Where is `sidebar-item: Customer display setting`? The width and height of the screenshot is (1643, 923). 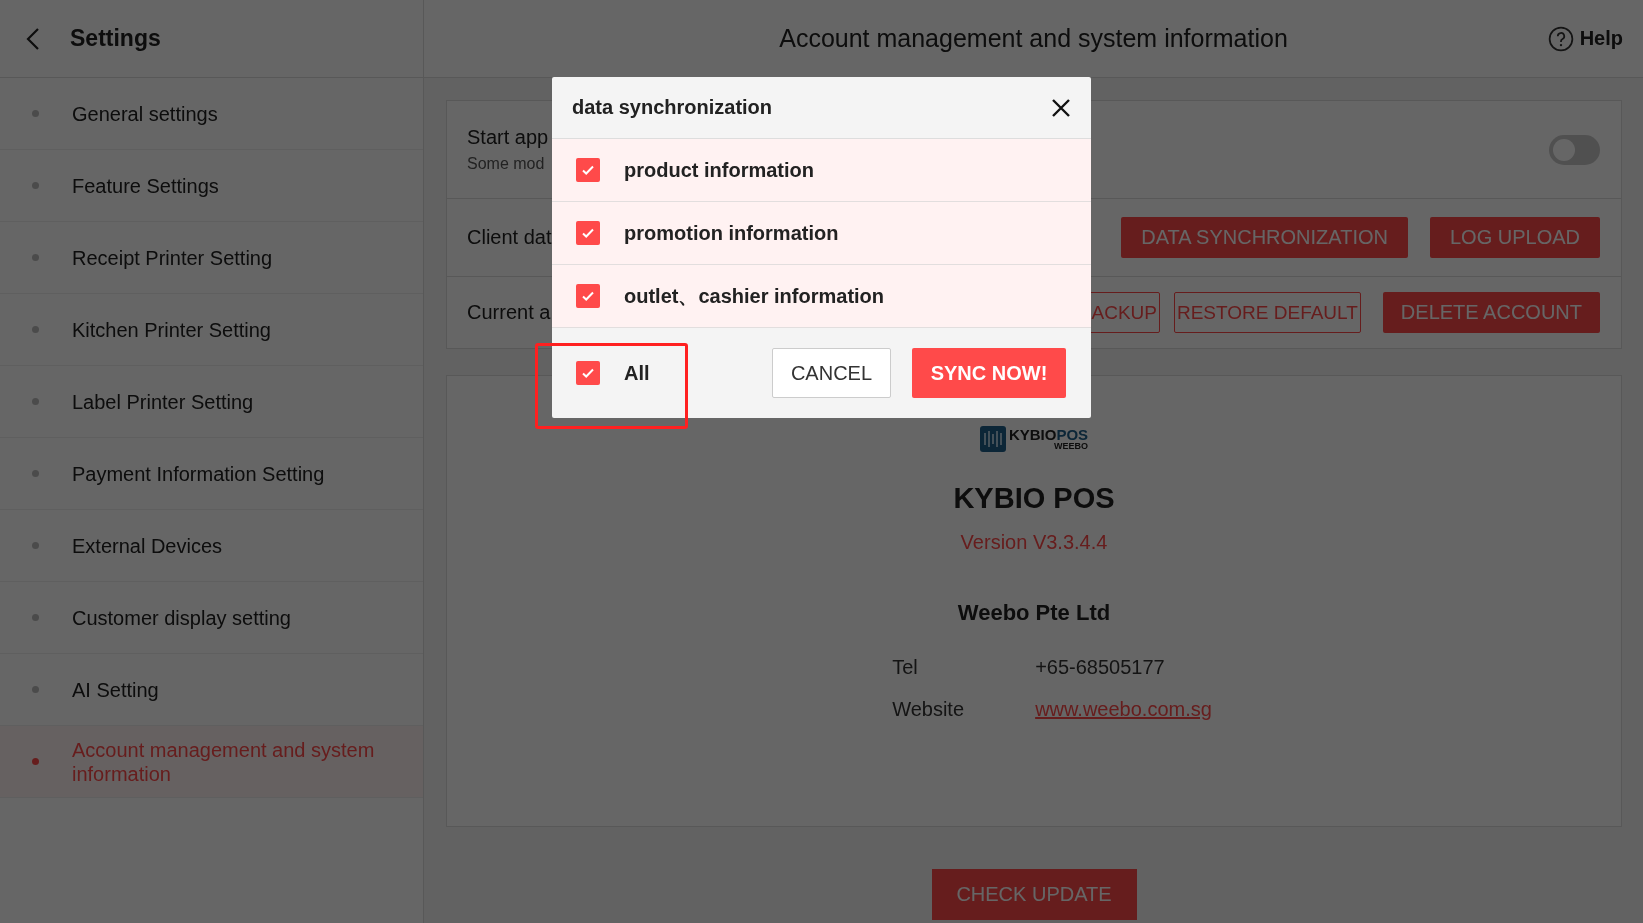 sidebar-item: Customer display setting is located at coordinates (211, 618).